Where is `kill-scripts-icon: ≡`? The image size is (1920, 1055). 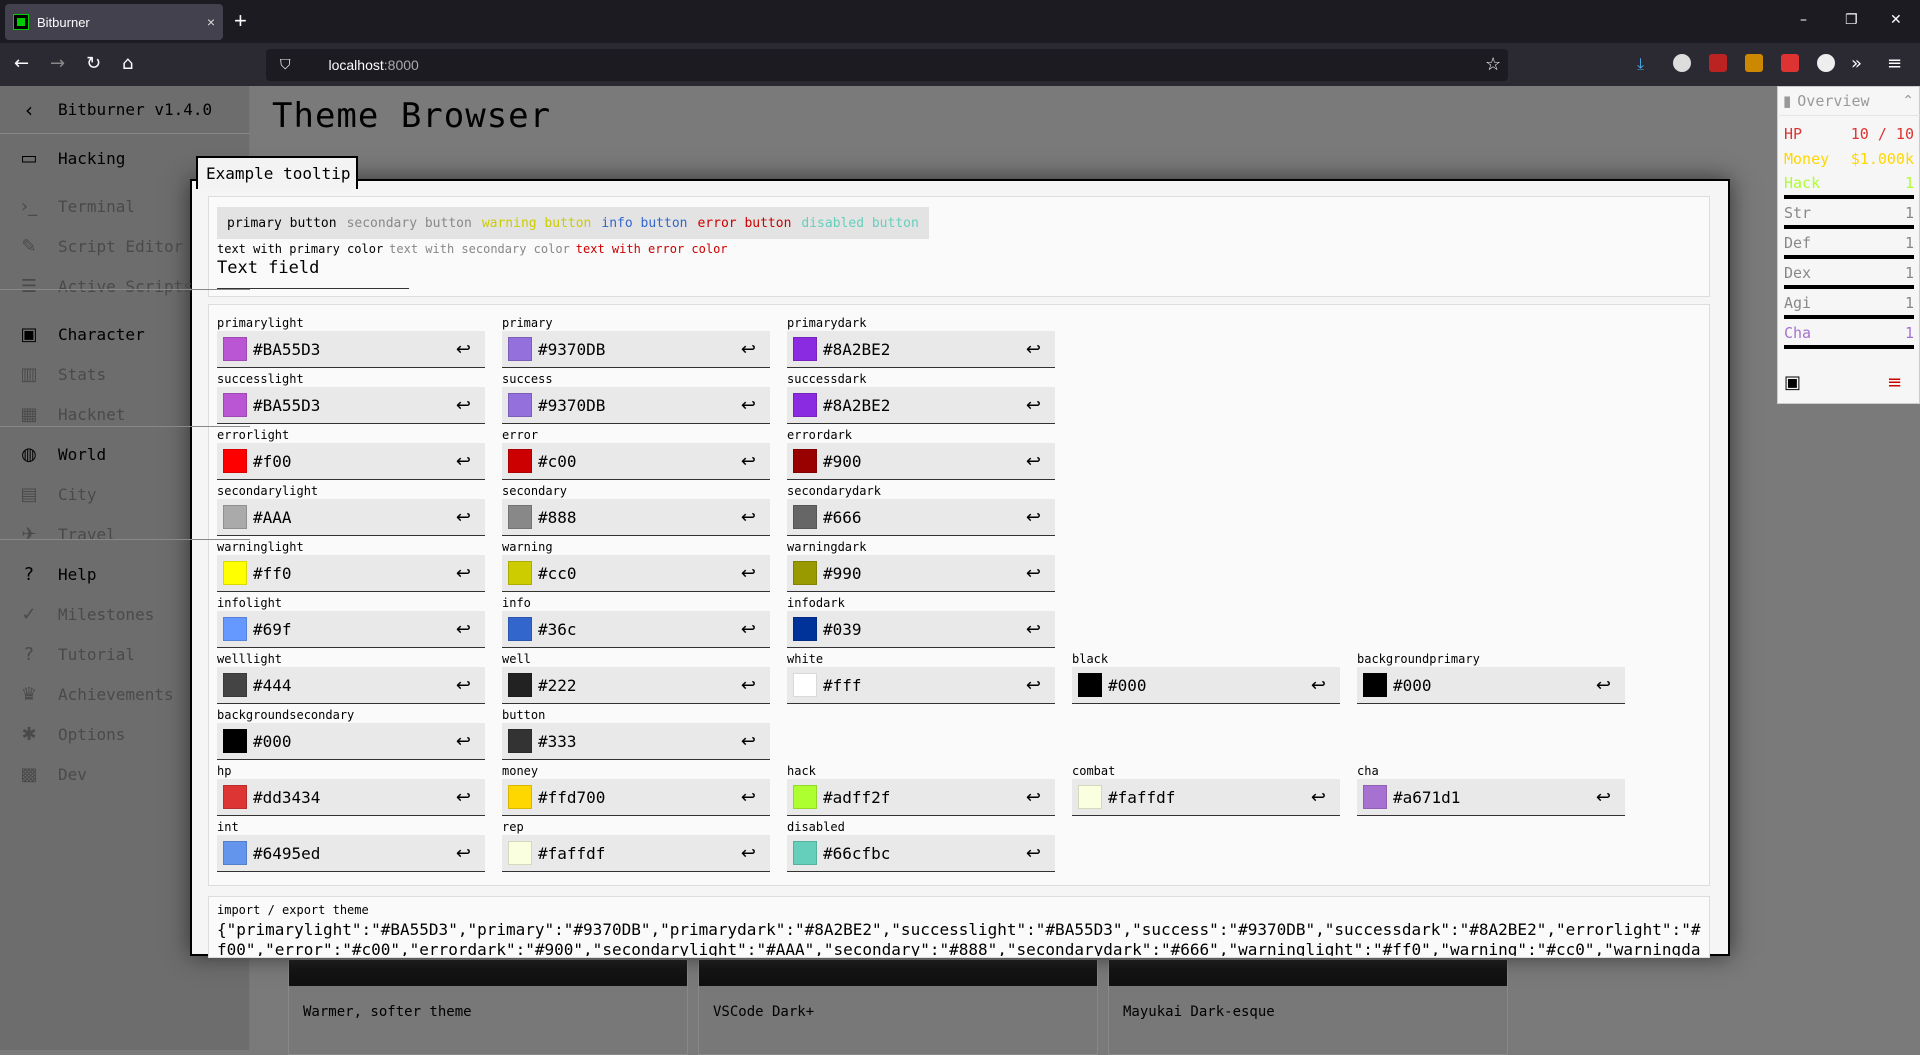 kill-scripts-icon: ≡ is located at coordinates (1894, 382).